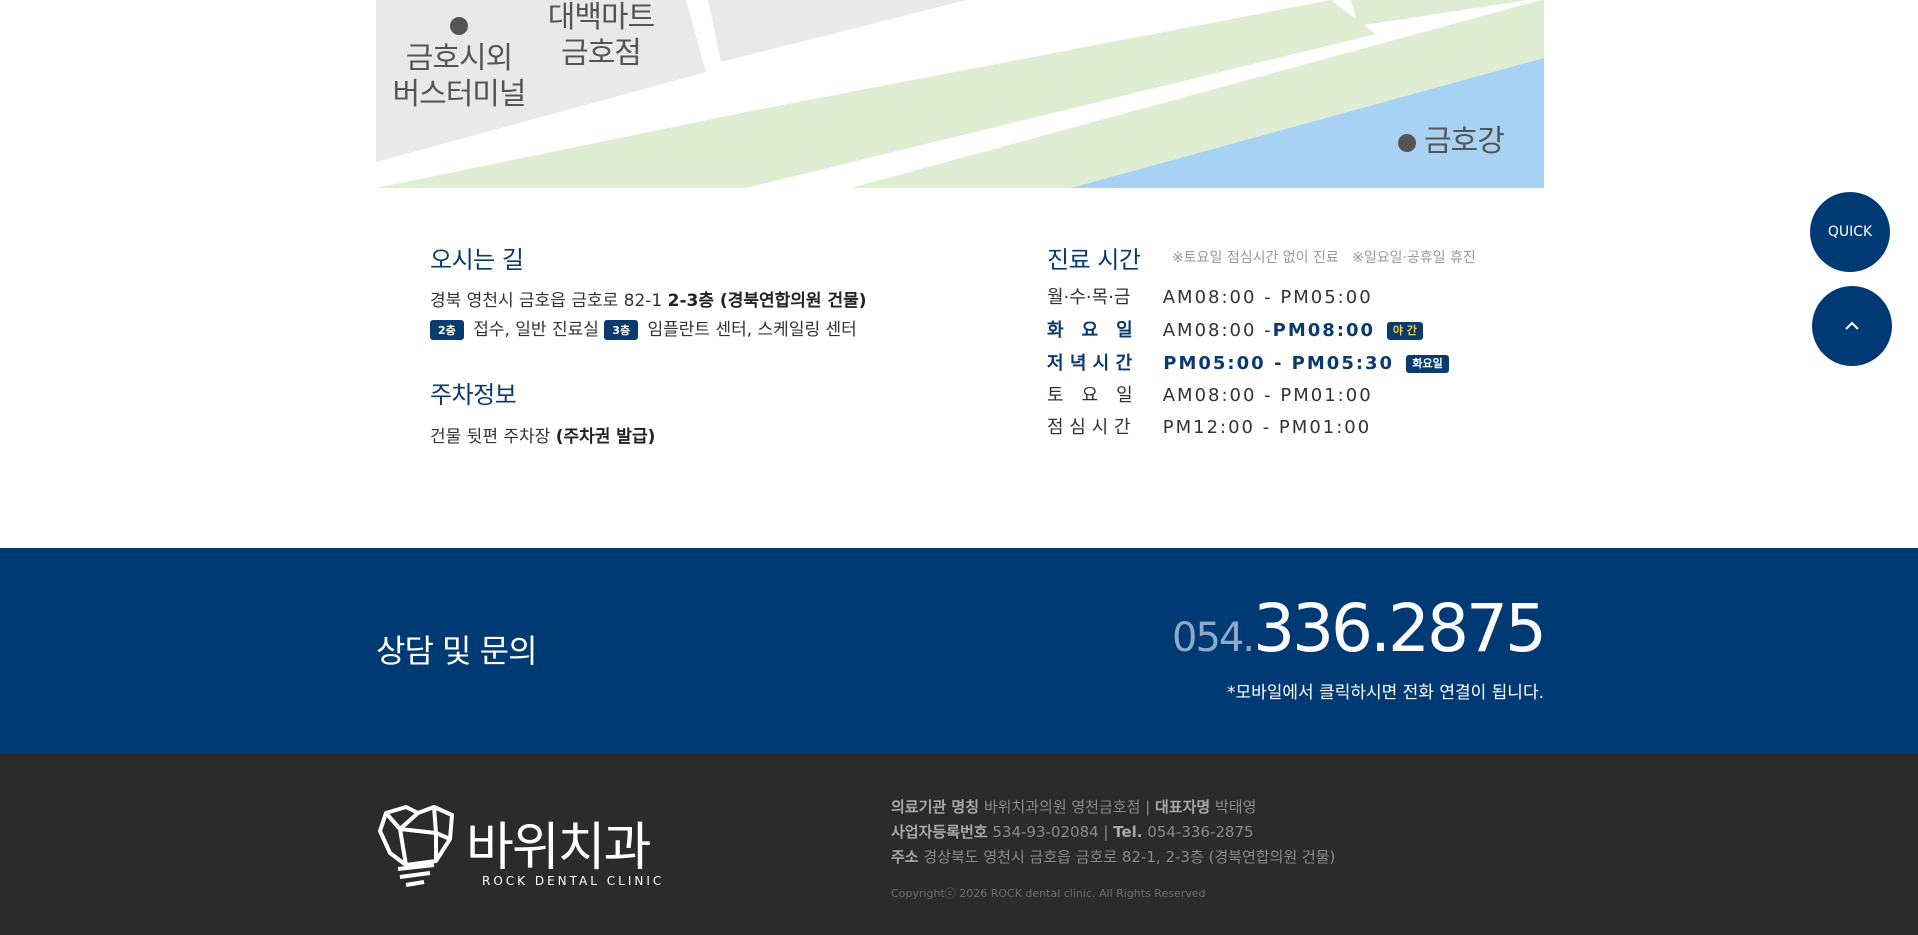 This screenshot has width=1918, height=935. What do you see at coordinates (1279, 363) in the screenshot?
I see `hours-time: PM05:00 - PM05:30` at bounding box center [1279, 363].